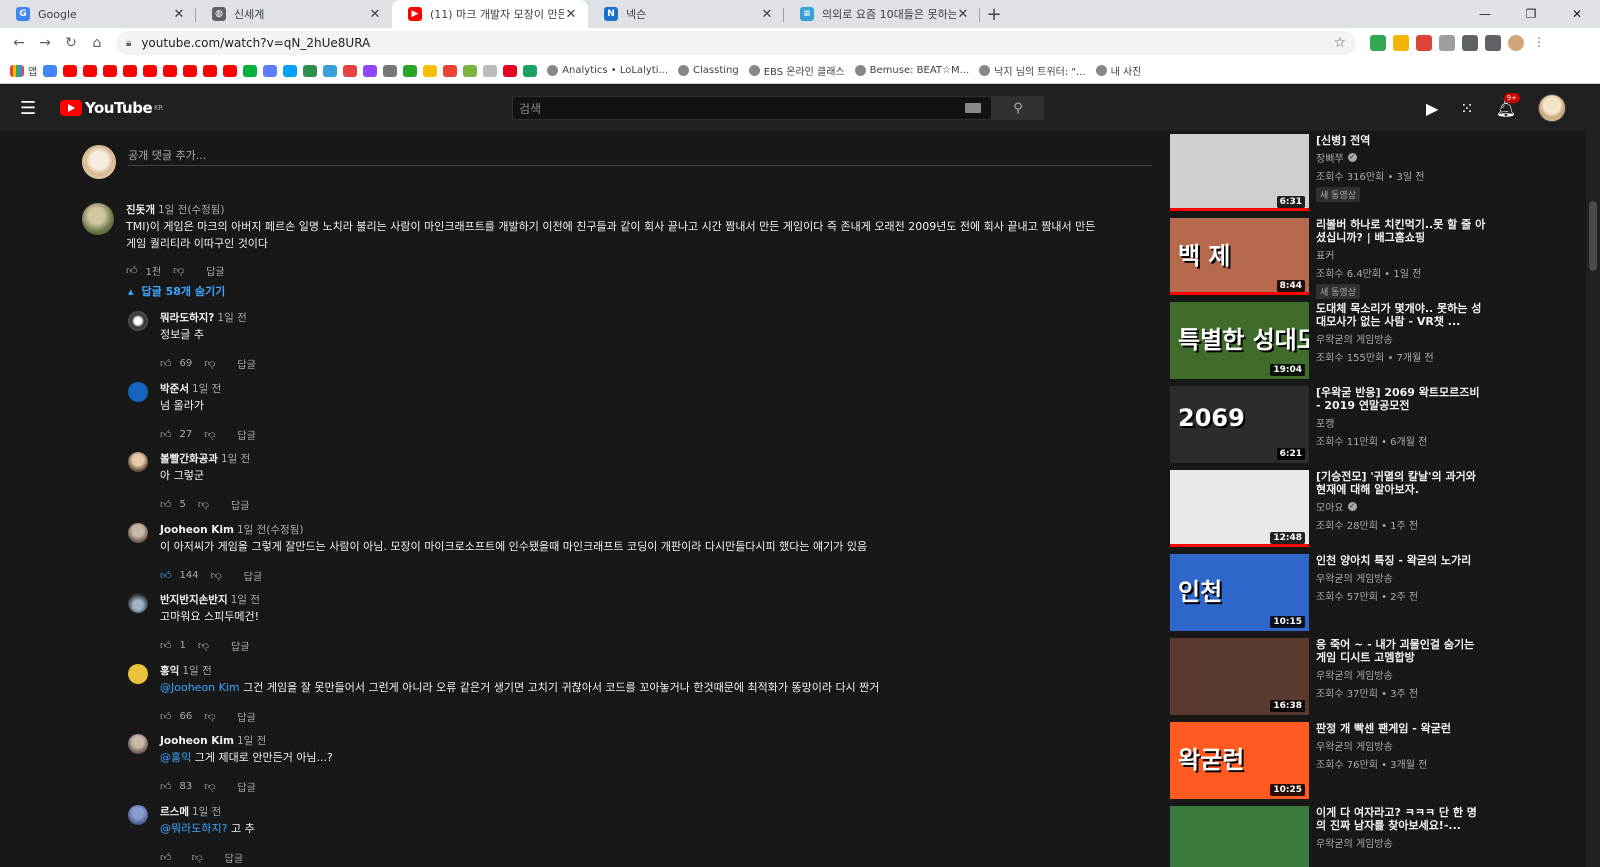  Describe the element at coordinates (1239, 676) in the screenshot. I see `video-thumbnail: 16:38` at that location.